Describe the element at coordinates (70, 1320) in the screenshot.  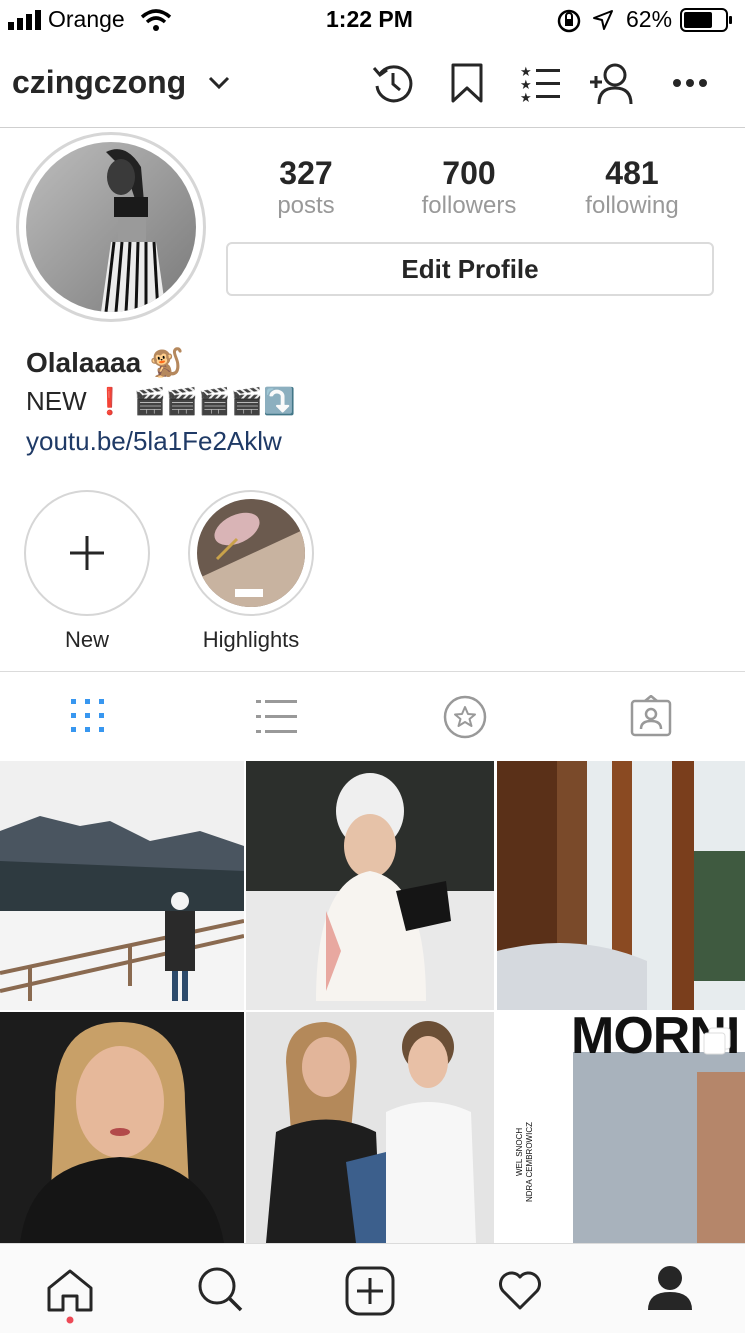
I see `notification-dot` at that location.